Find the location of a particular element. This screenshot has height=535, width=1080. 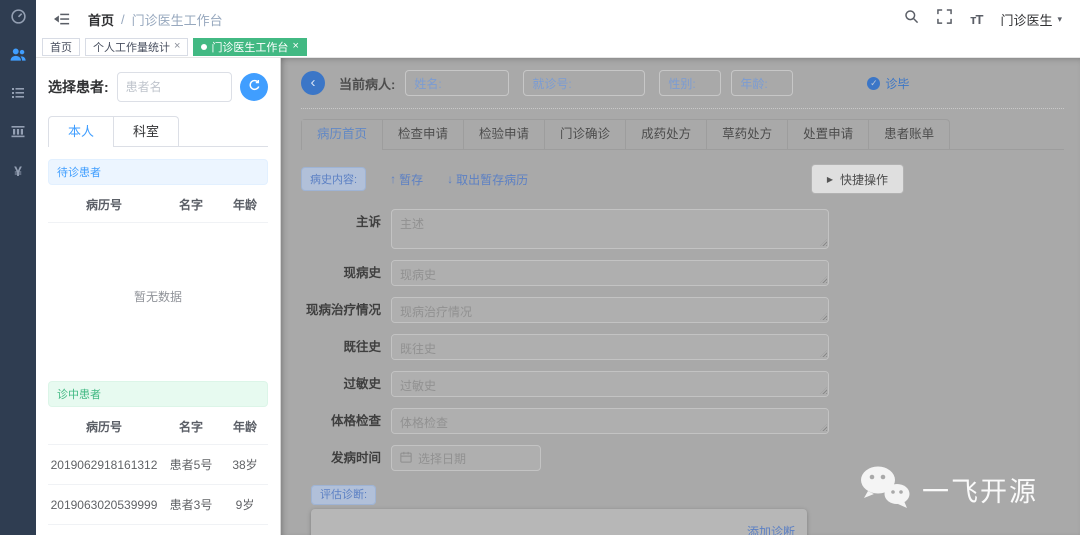

tab-patient-bill: 患者账单 is located at coordinates (908, 134).